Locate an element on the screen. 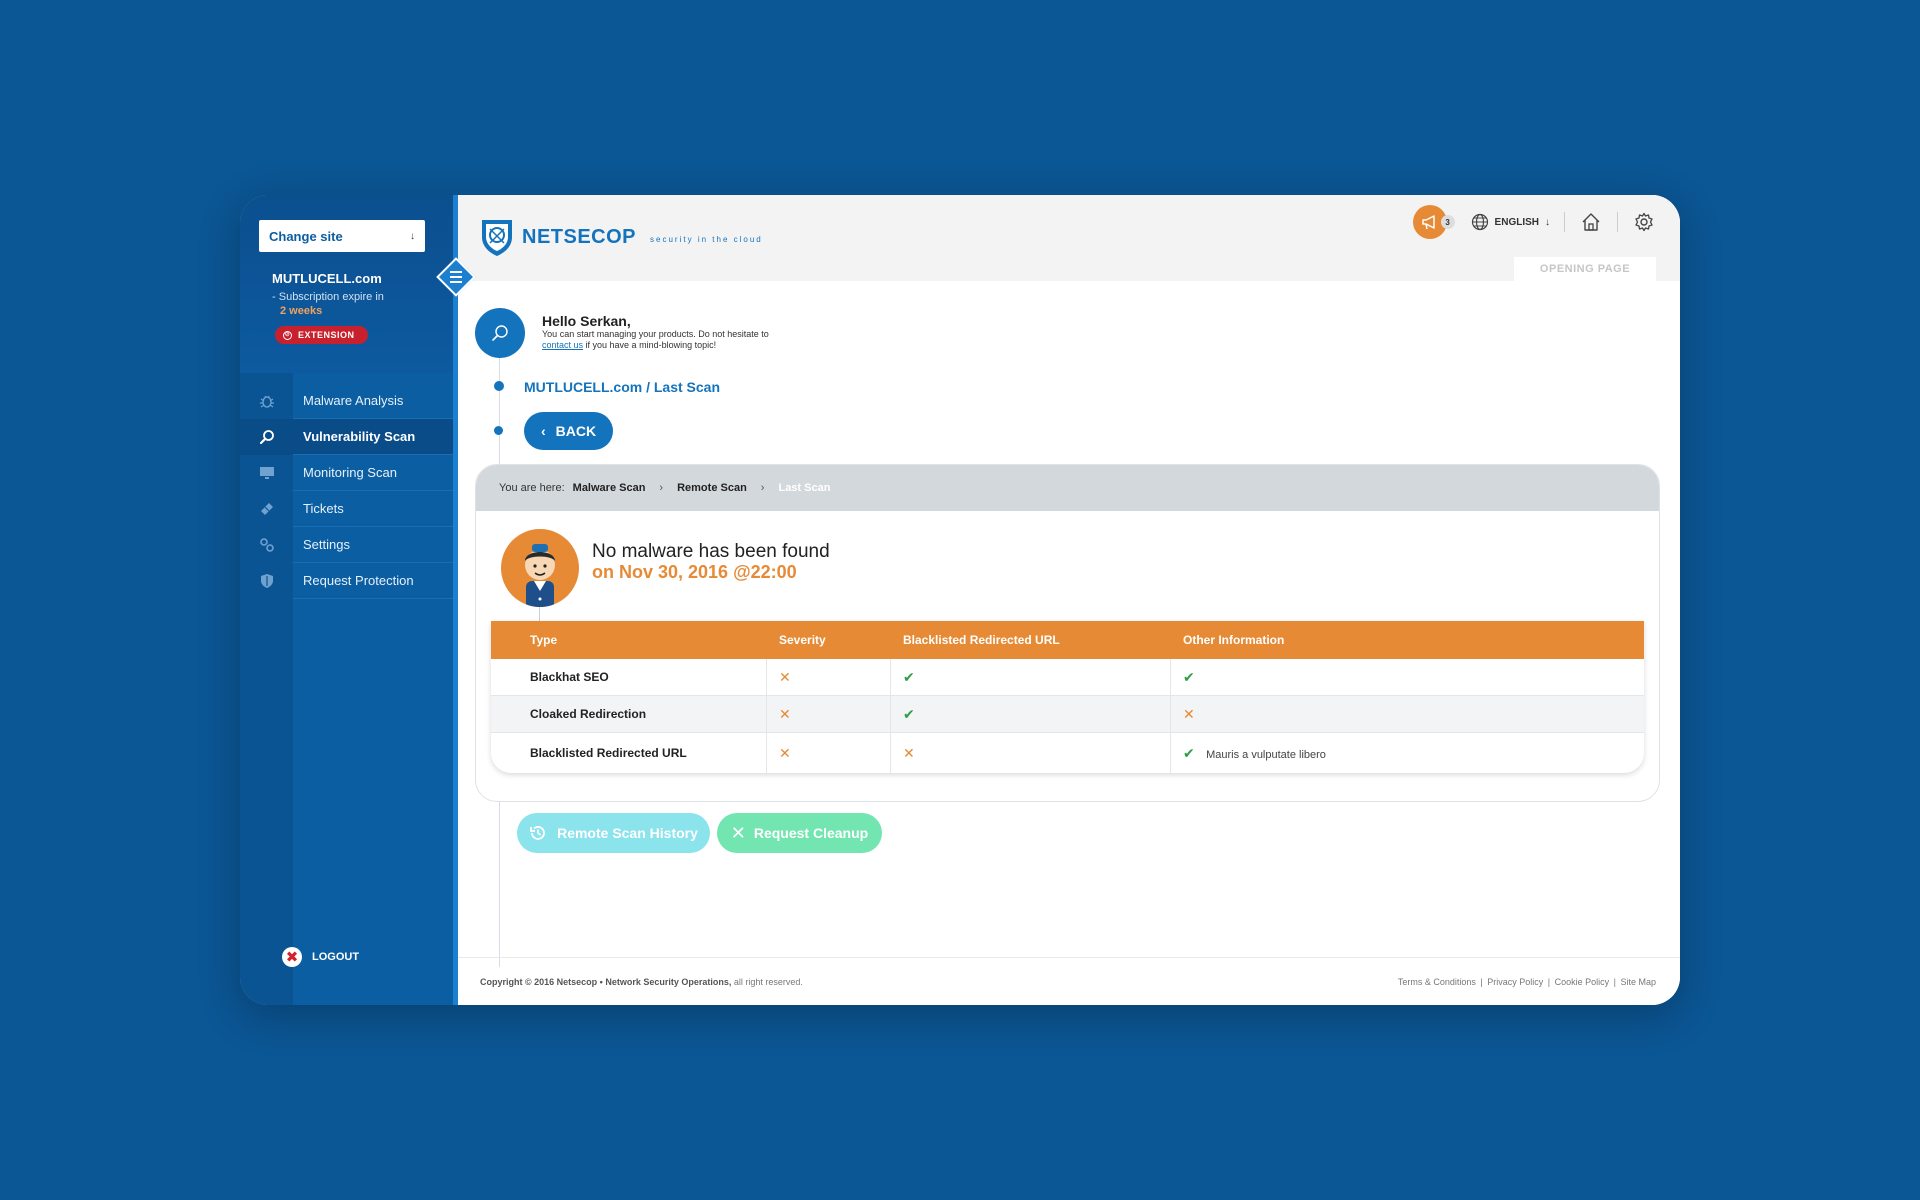 The width and height of the screenshot is (1920, 1200). gears-icon is located at coordinates (266, 545).